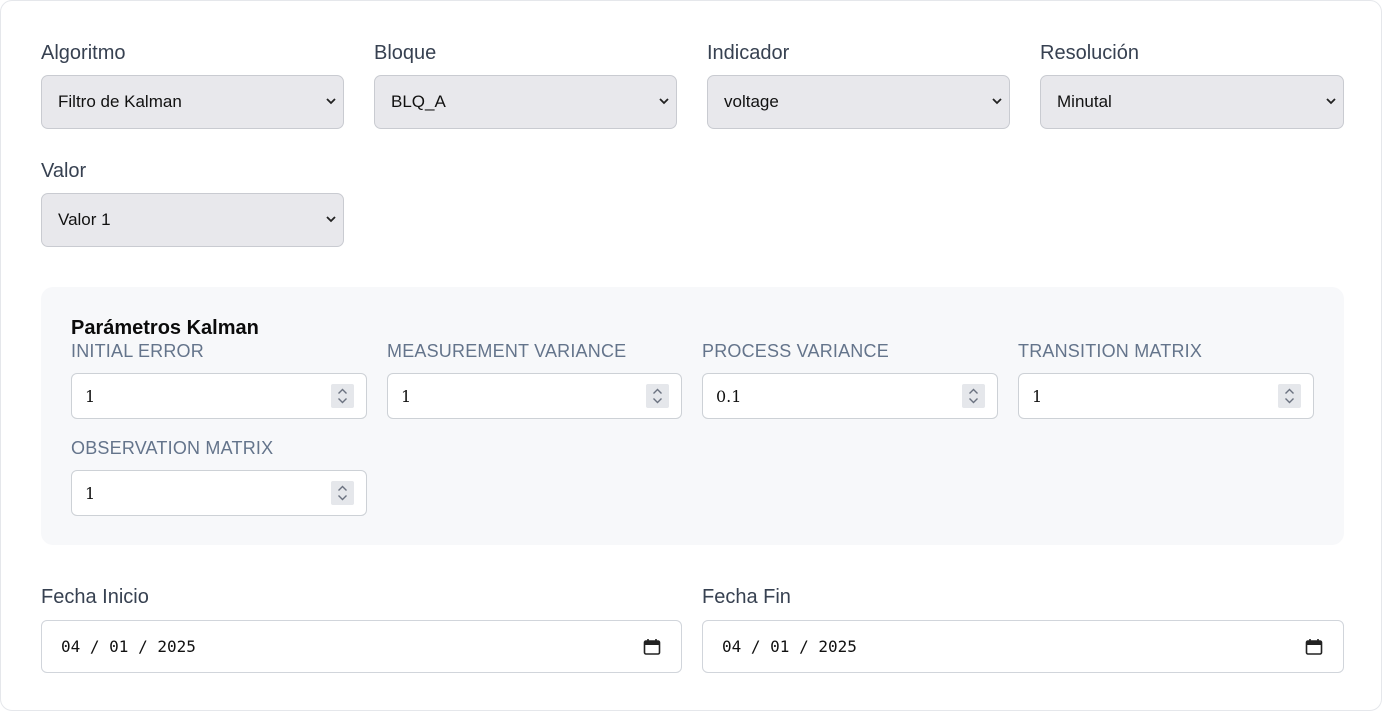  I want to click on bloque-select: BLQ_A, so click(525, 102).